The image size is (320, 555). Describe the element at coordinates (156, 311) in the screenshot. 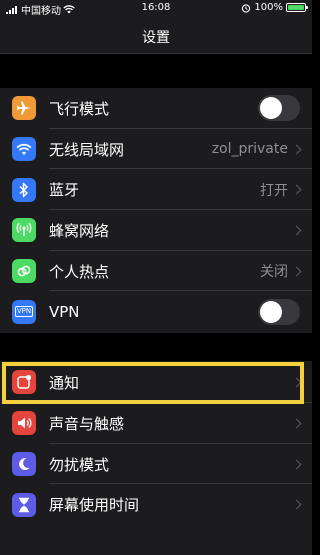

I see `settings-row-vpn: VPN VPN` at that location.